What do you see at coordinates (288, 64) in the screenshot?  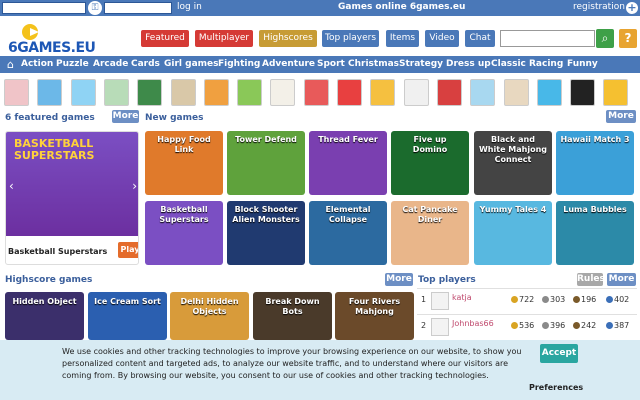 I see `category-adventure: Adventure` at bounding box center [288, 64].